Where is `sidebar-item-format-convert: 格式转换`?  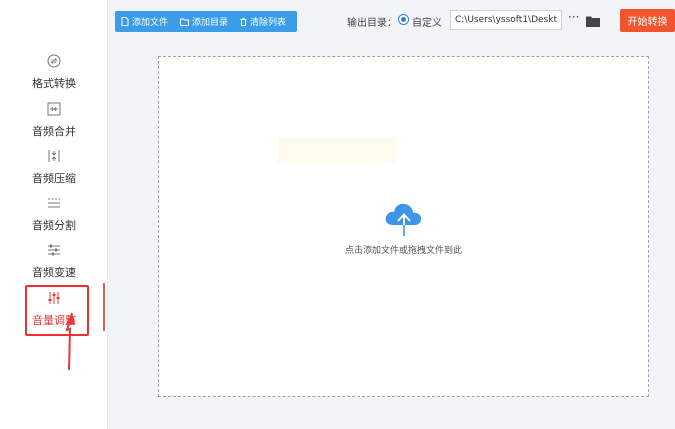 sidebar-item-format-convert: 格式转换 is located at coordinates (54, 75).